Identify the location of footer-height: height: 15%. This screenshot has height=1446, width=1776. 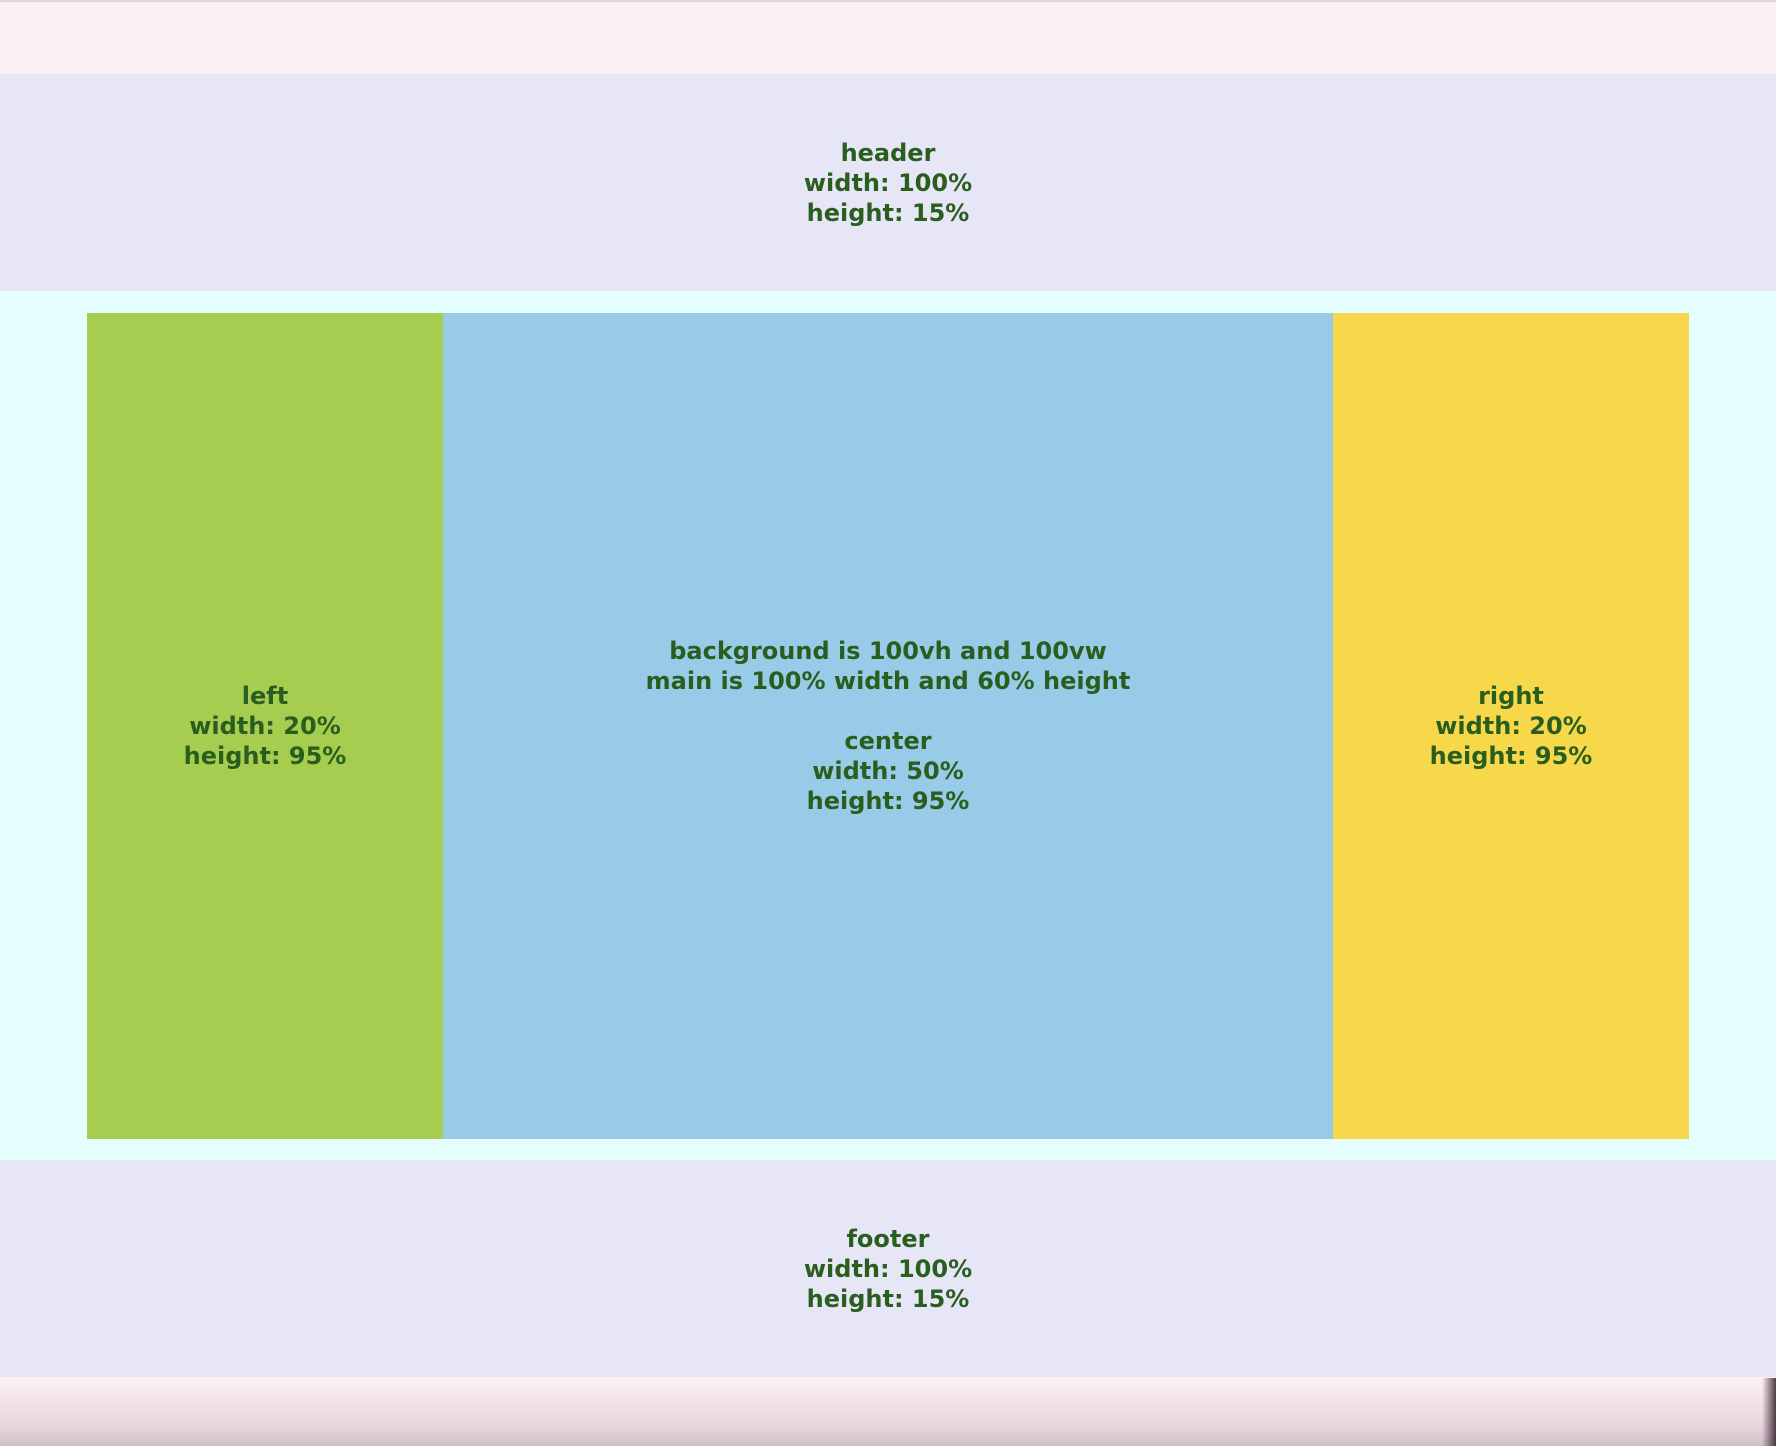
(888, 1298).